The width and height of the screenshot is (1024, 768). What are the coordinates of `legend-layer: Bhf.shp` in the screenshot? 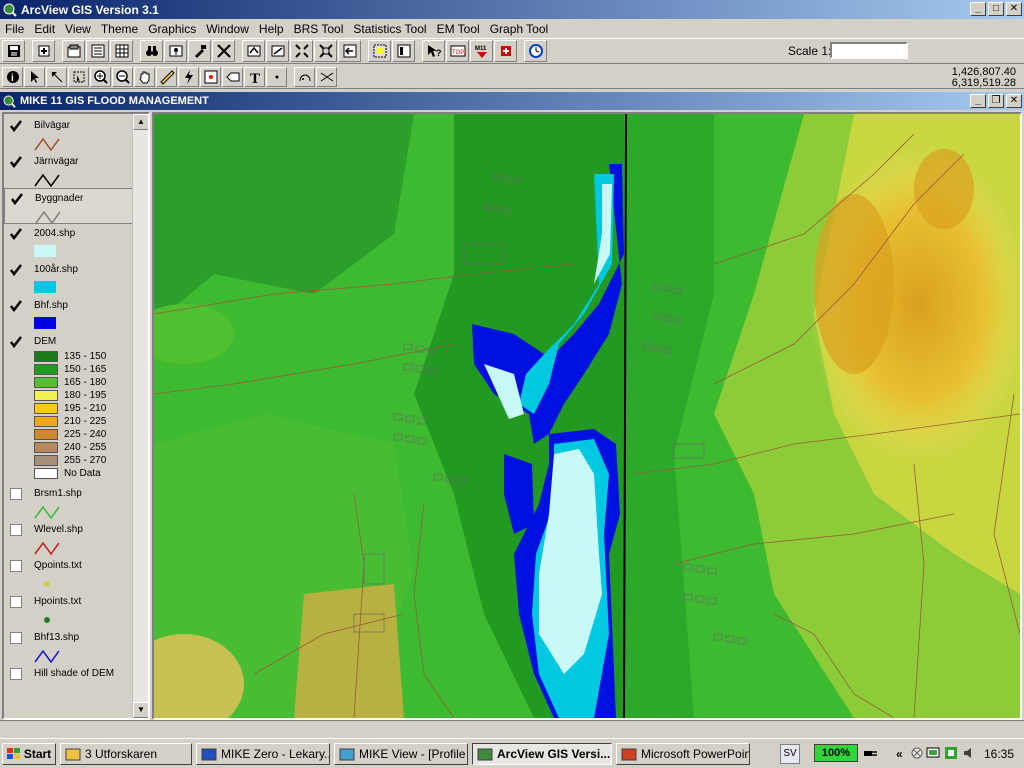 It's located at (69, 314).